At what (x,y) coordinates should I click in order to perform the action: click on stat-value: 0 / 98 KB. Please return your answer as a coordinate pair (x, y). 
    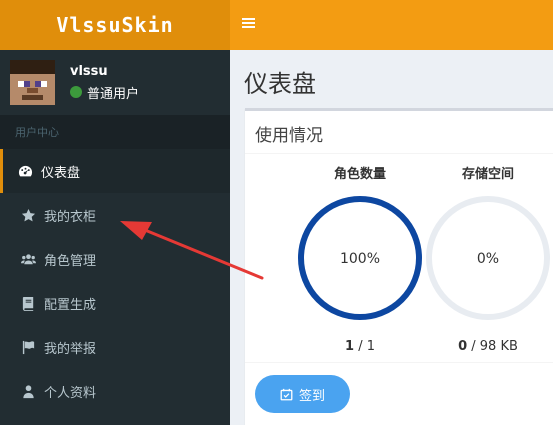
    Looking at the image, I should click on (488, 346).